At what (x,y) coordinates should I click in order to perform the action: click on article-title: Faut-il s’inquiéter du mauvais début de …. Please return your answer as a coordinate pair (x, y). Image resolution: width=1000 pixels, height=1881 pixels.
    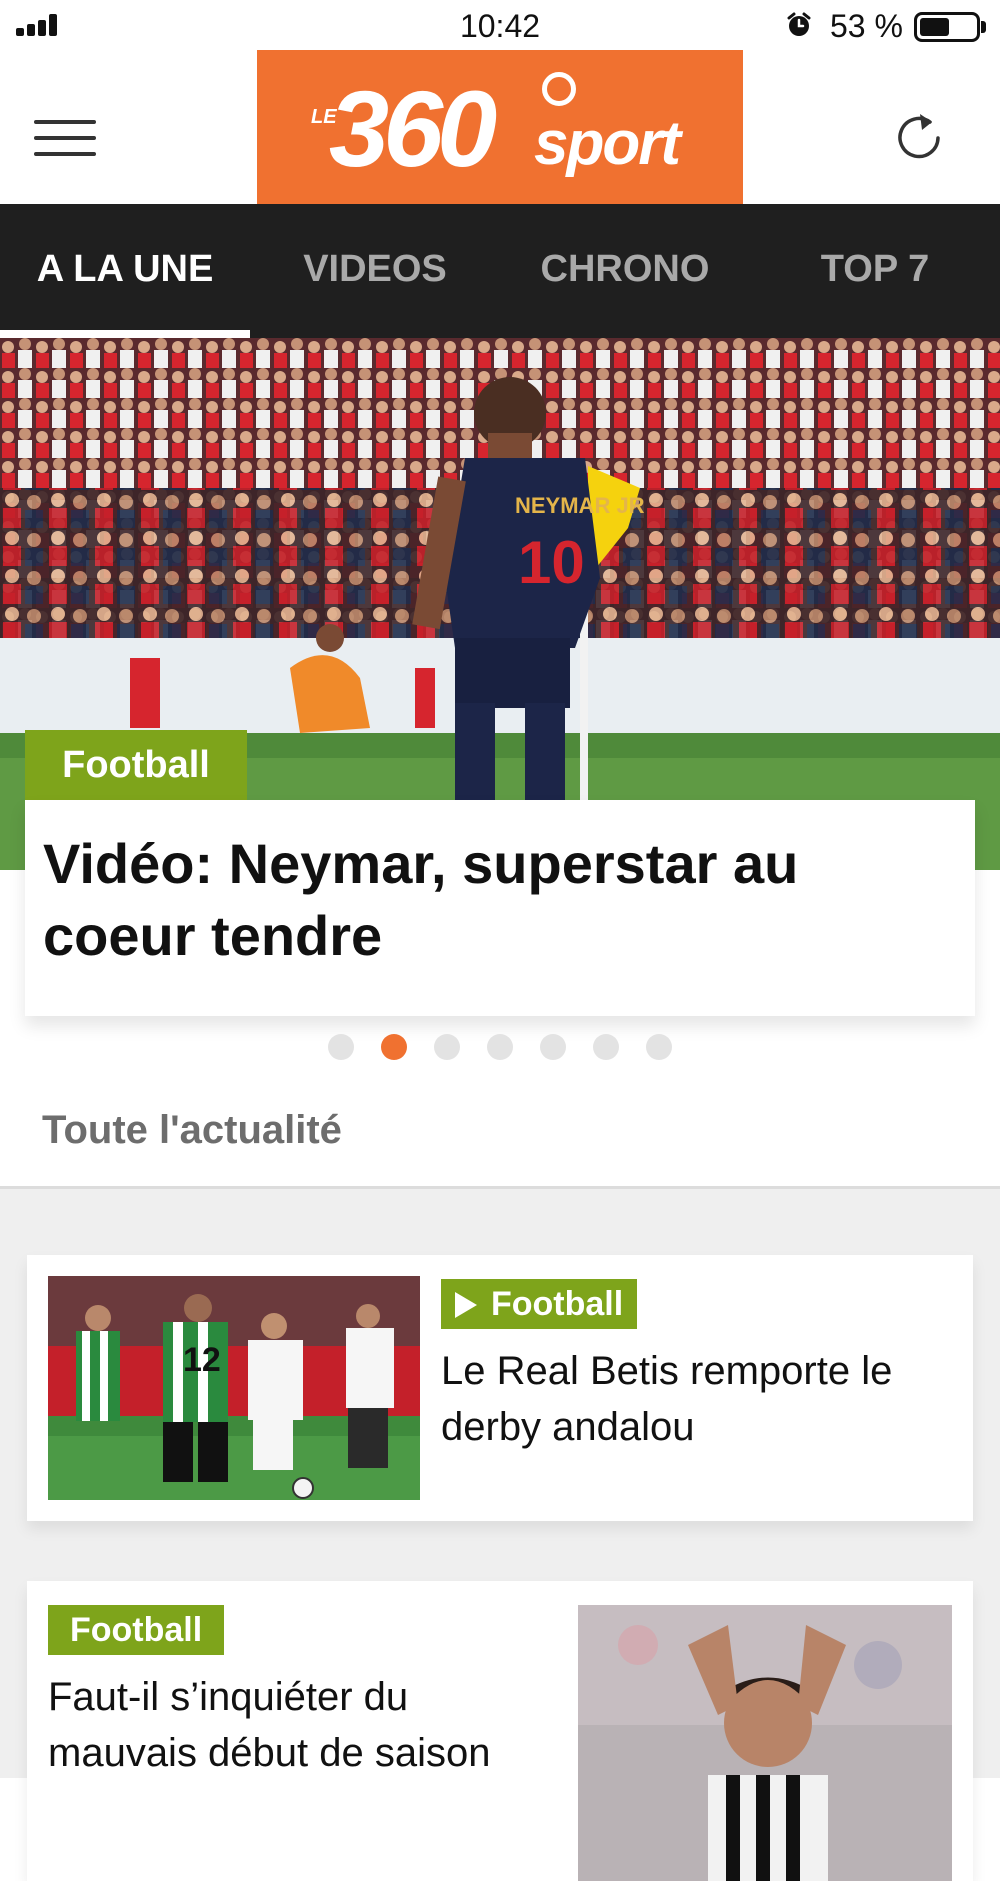
    Looking at the image, I should click on (283, 1725).